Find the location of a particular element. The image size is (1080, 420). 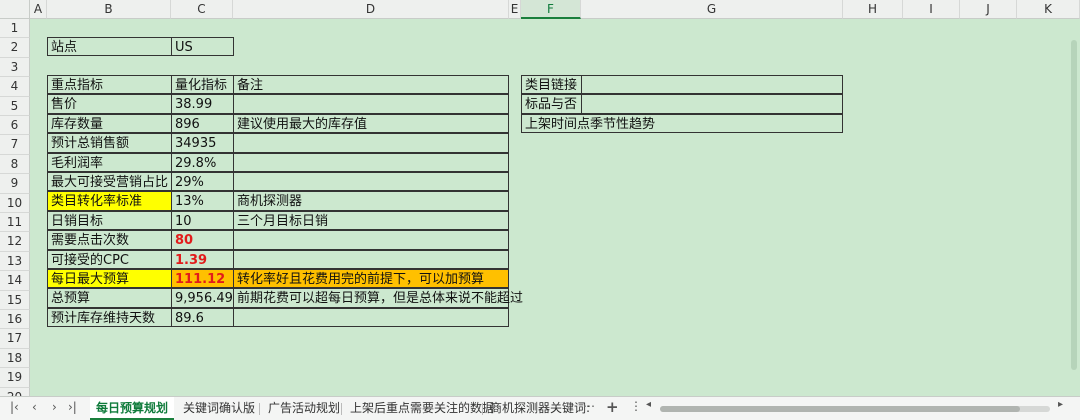

row-header-12: 12 is located at coordinates (15, 242).